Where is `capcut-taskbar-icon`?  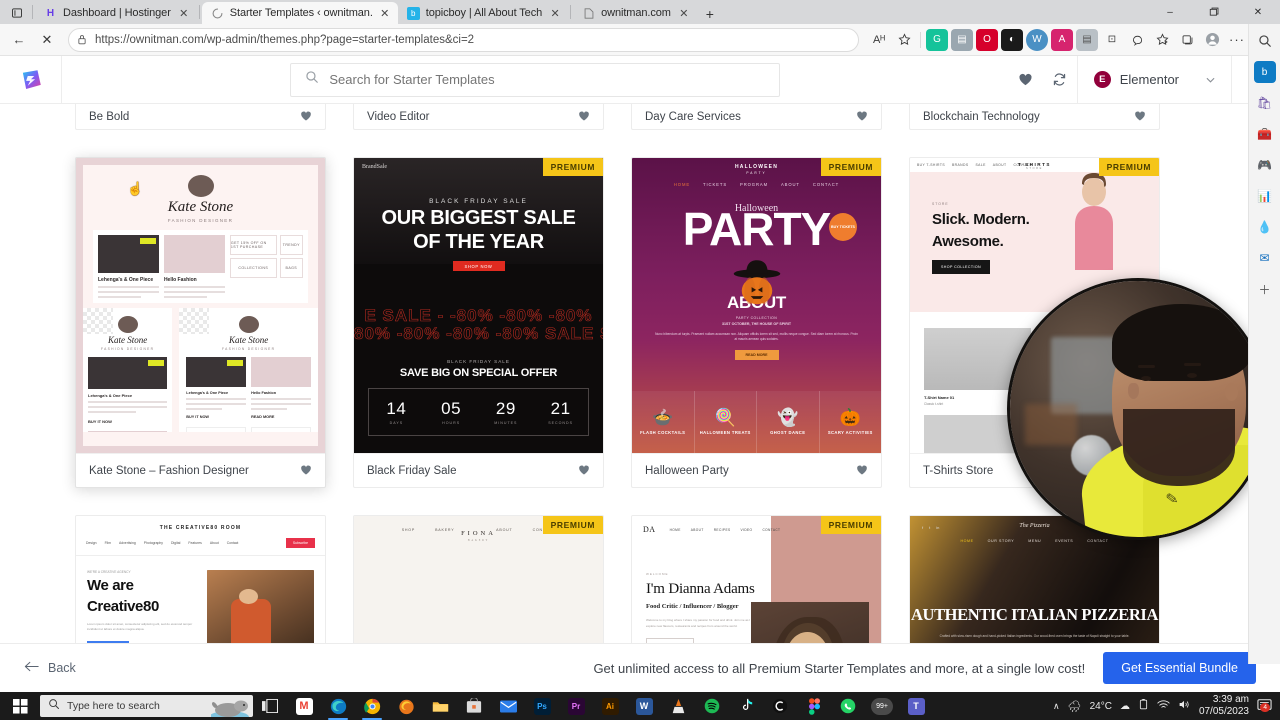
capcut-taskbar-icon is located at coordinates (780, 706).